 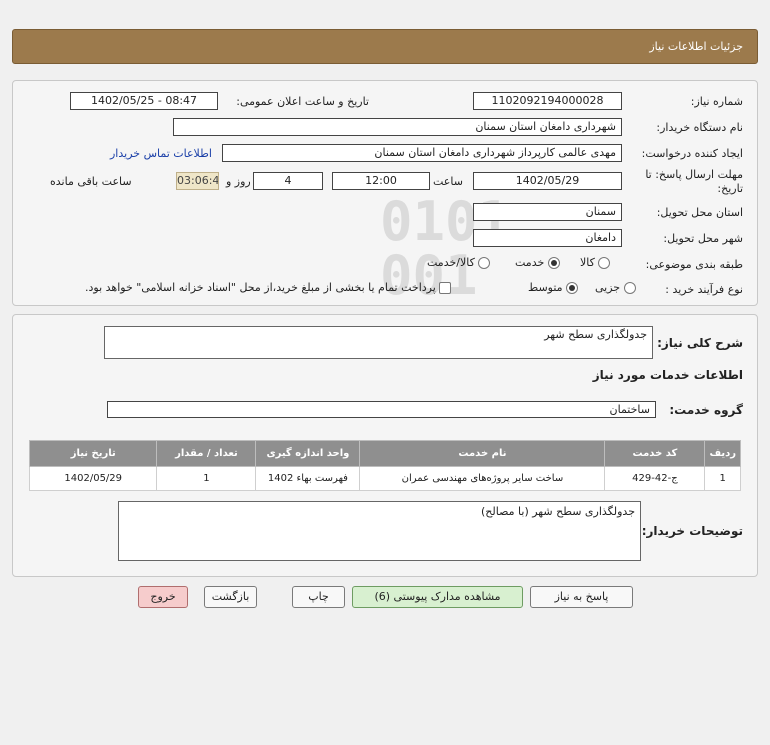 I want to click on need-number-label: شماره نیاز:, so click(x=716, y=101).